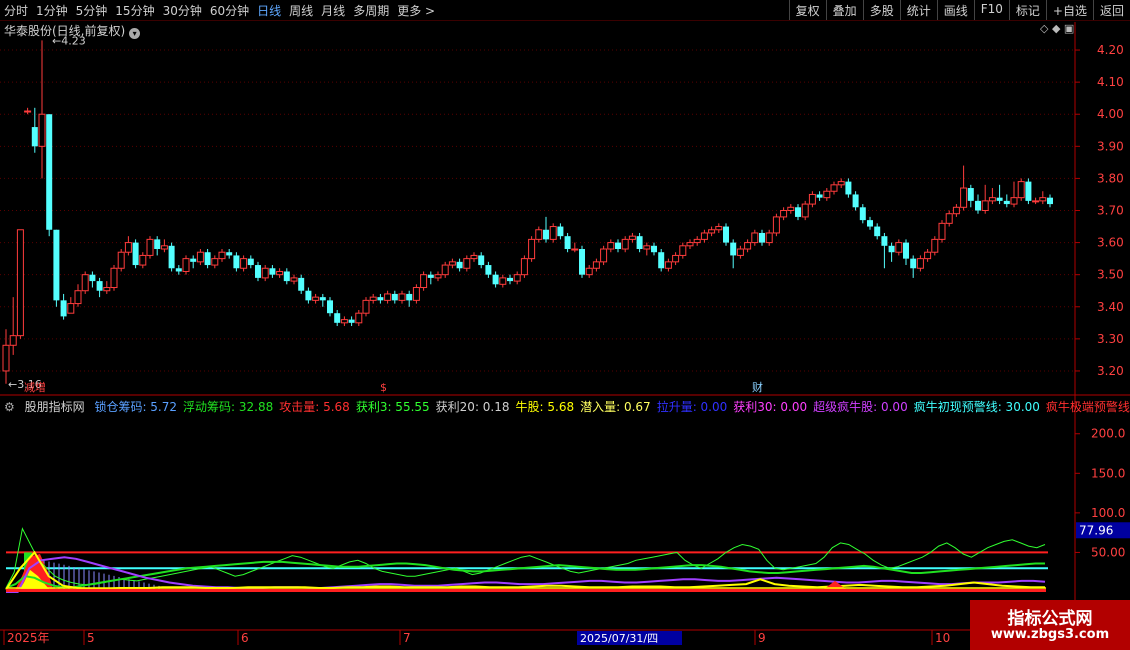  I want to click on period-tabs: 分时 1分钟 5分钟 15分钟 30分钟 60分钟 日线 周线 月线 多周期 更多 >, so click(223, 10).